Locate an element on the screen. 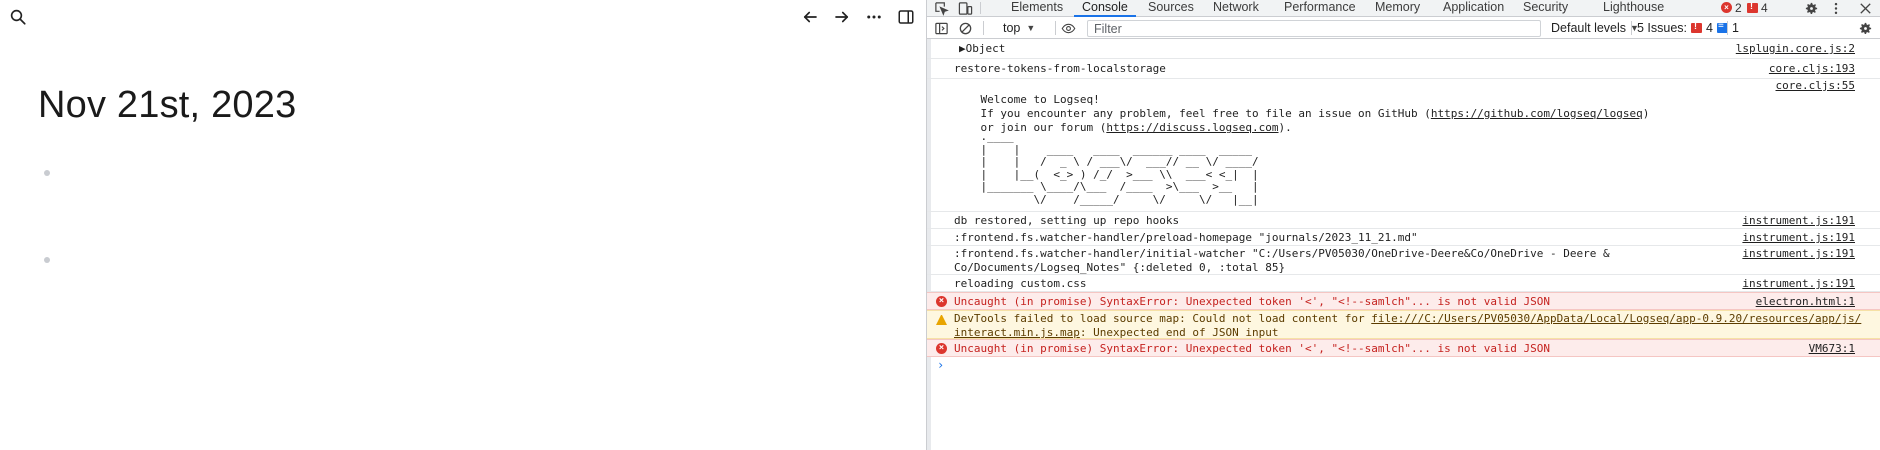 The width and height of the screenshot is (1880, 450). message-source-link: lsplugin.core.js:2 is located at coordinates (1795, 49).